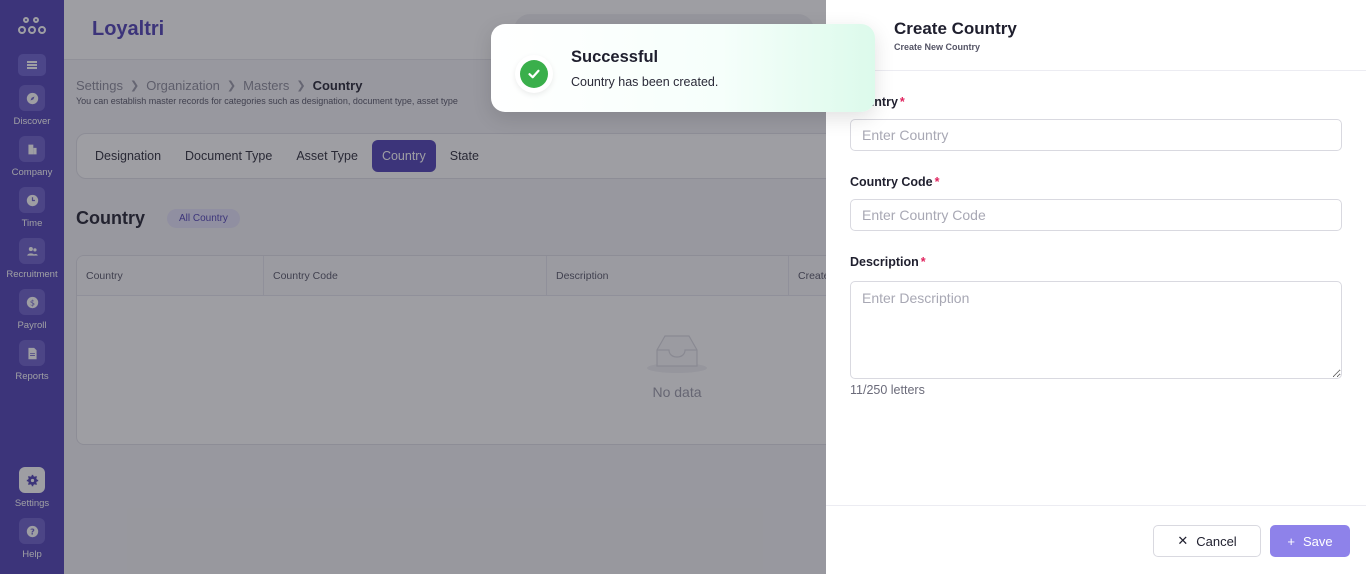 The image size is (1366, 574). I want to click on field-label-text: Country Code, so click(891, 182).